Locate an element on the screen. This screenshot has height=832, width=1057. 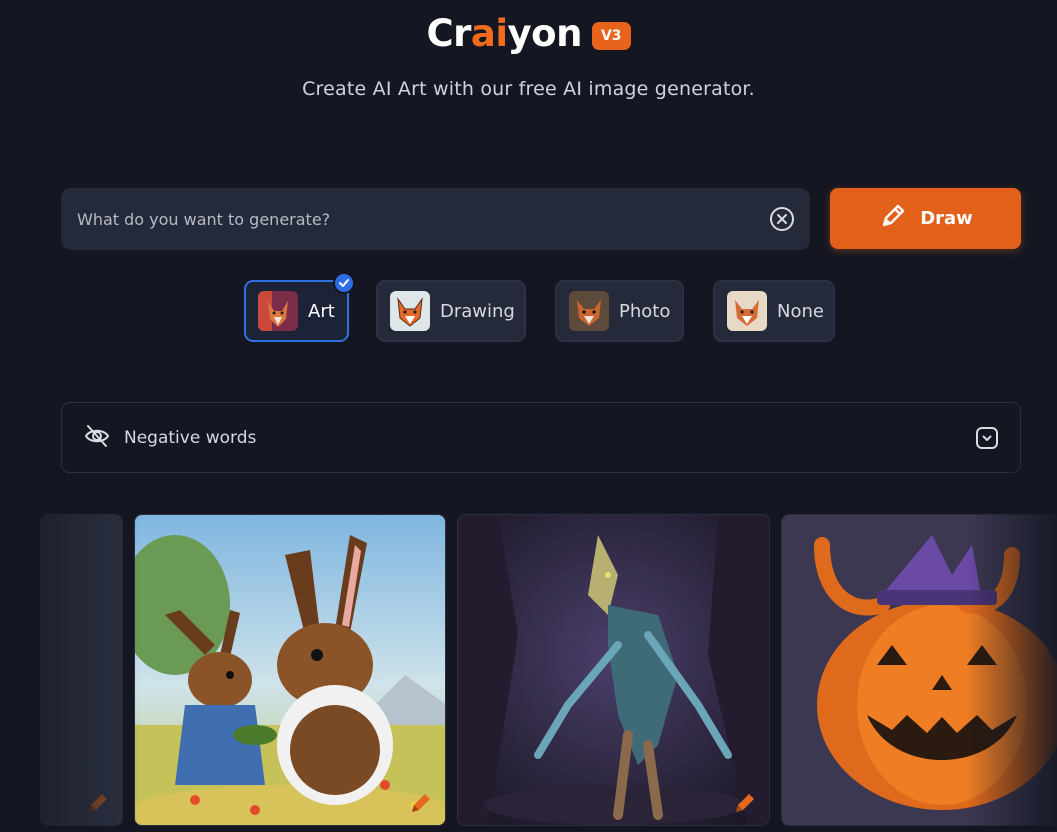
check-icon is located at coordinates (344, 283).